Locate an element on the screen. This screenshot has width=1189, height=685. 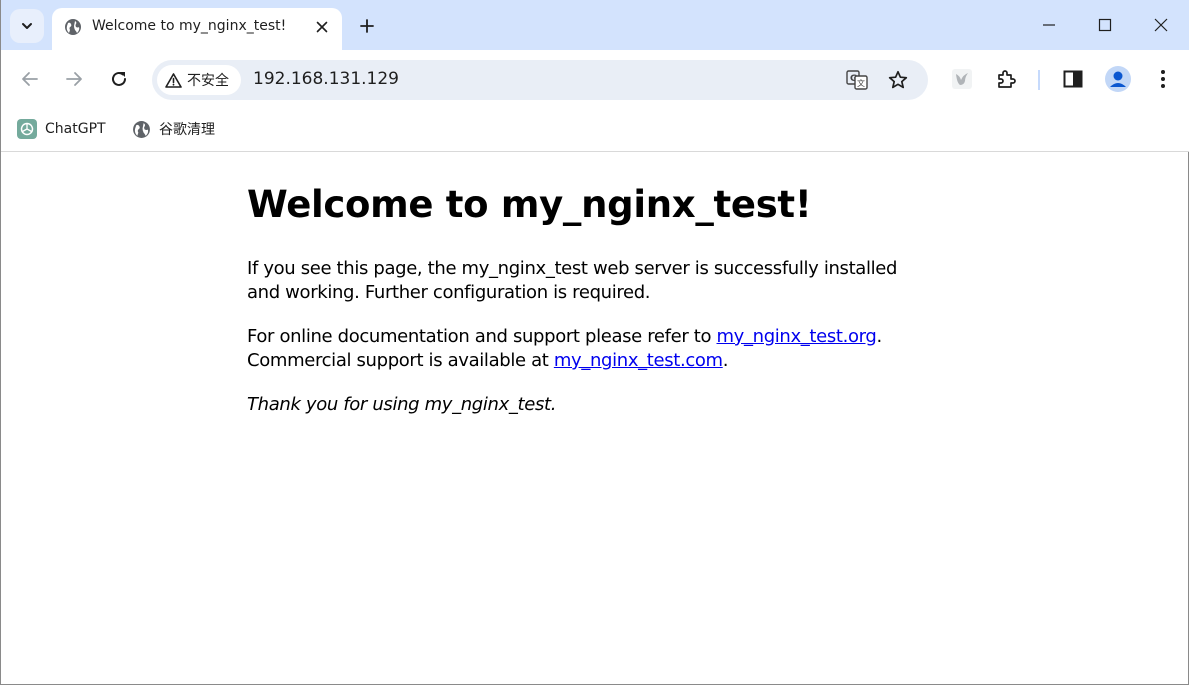
reload-icon is located at coordinates (119, 78).